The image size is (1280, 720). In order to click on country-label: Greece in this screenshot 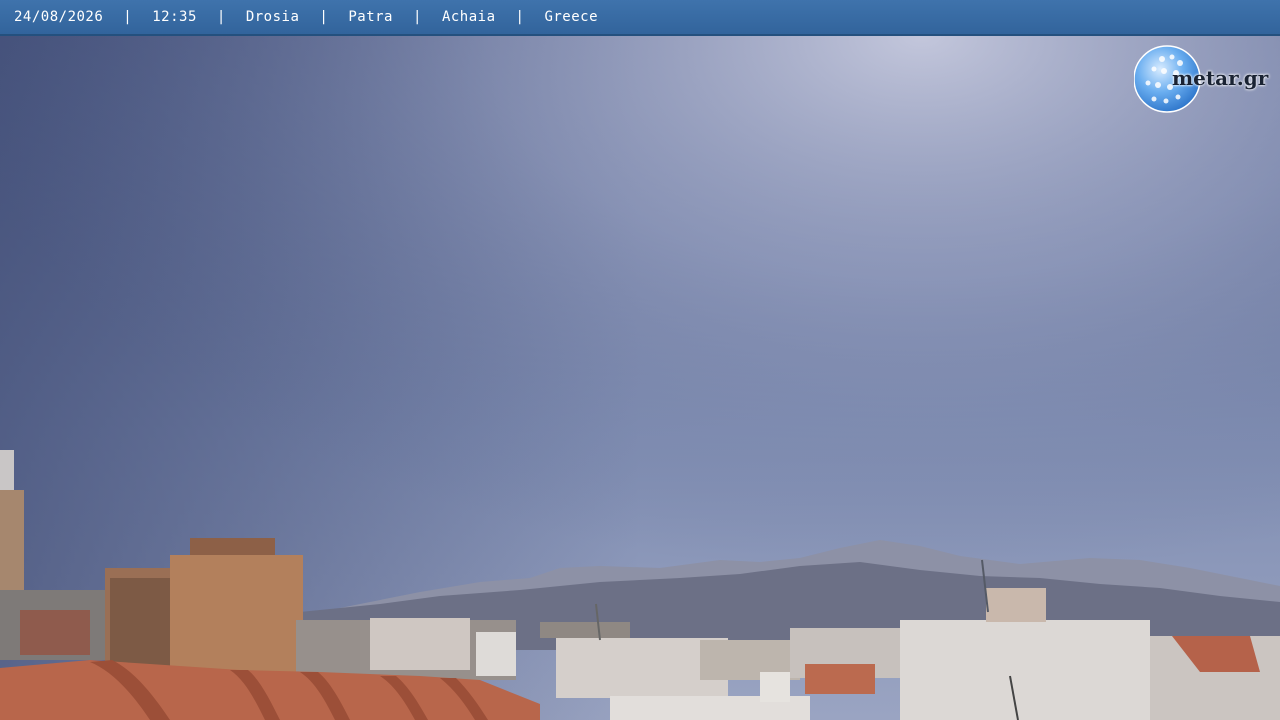, I will do `click(571, 17)`.